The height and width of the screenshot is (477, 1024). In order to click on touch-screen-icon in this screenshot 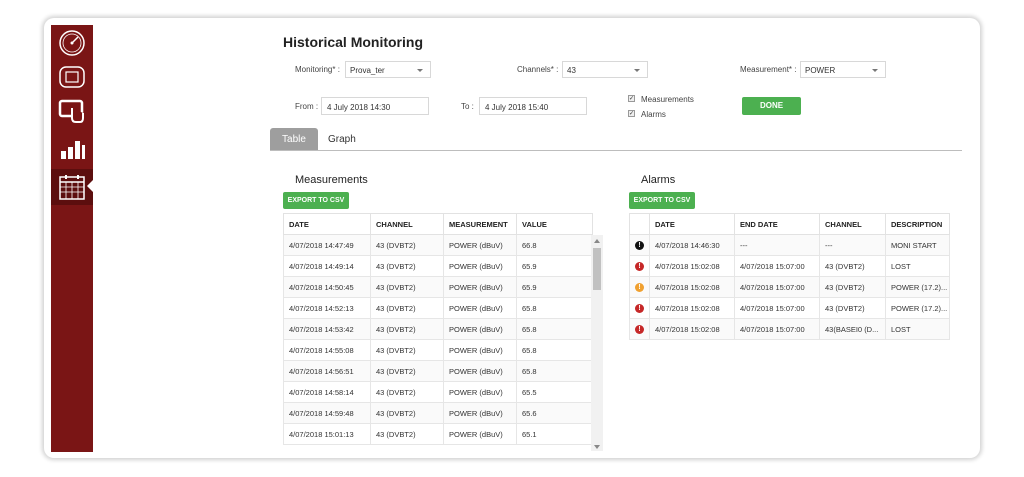, I will do `click(71, 111)`.